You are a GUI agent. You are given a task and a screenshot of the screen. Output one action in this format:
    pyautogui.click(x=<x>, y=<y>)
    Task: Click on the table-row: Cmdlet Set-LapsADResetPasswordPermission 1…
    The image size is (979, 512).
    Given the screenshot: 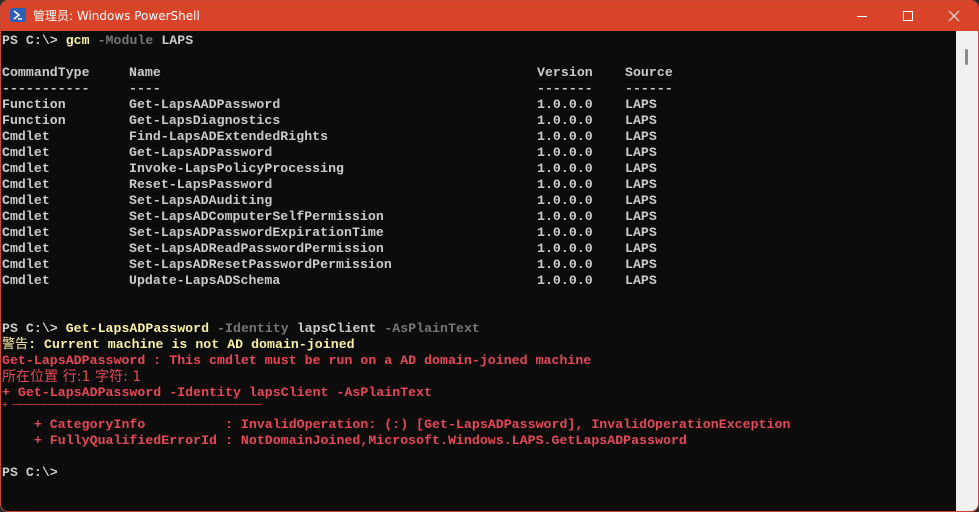 What is the action you would take?
    pyautogui.click(x=382, y=265)
    